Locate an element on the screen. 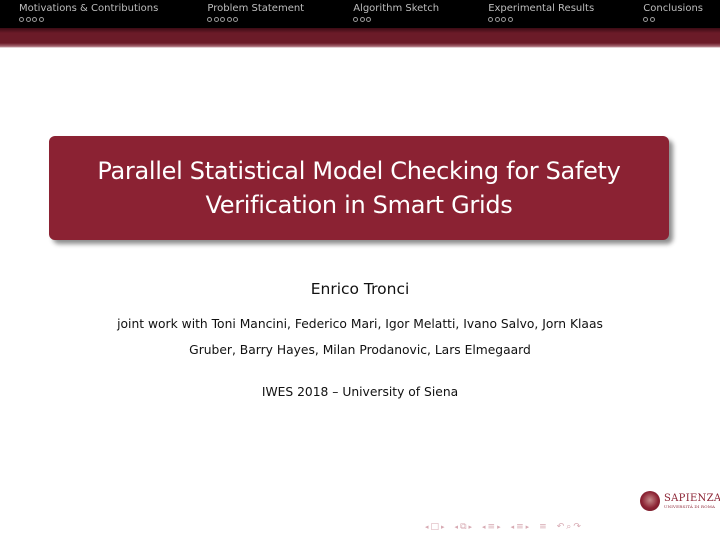 This screenshot has width=720, height=541. subsection-icon: ⧉ is located at coordinates (463, 527).